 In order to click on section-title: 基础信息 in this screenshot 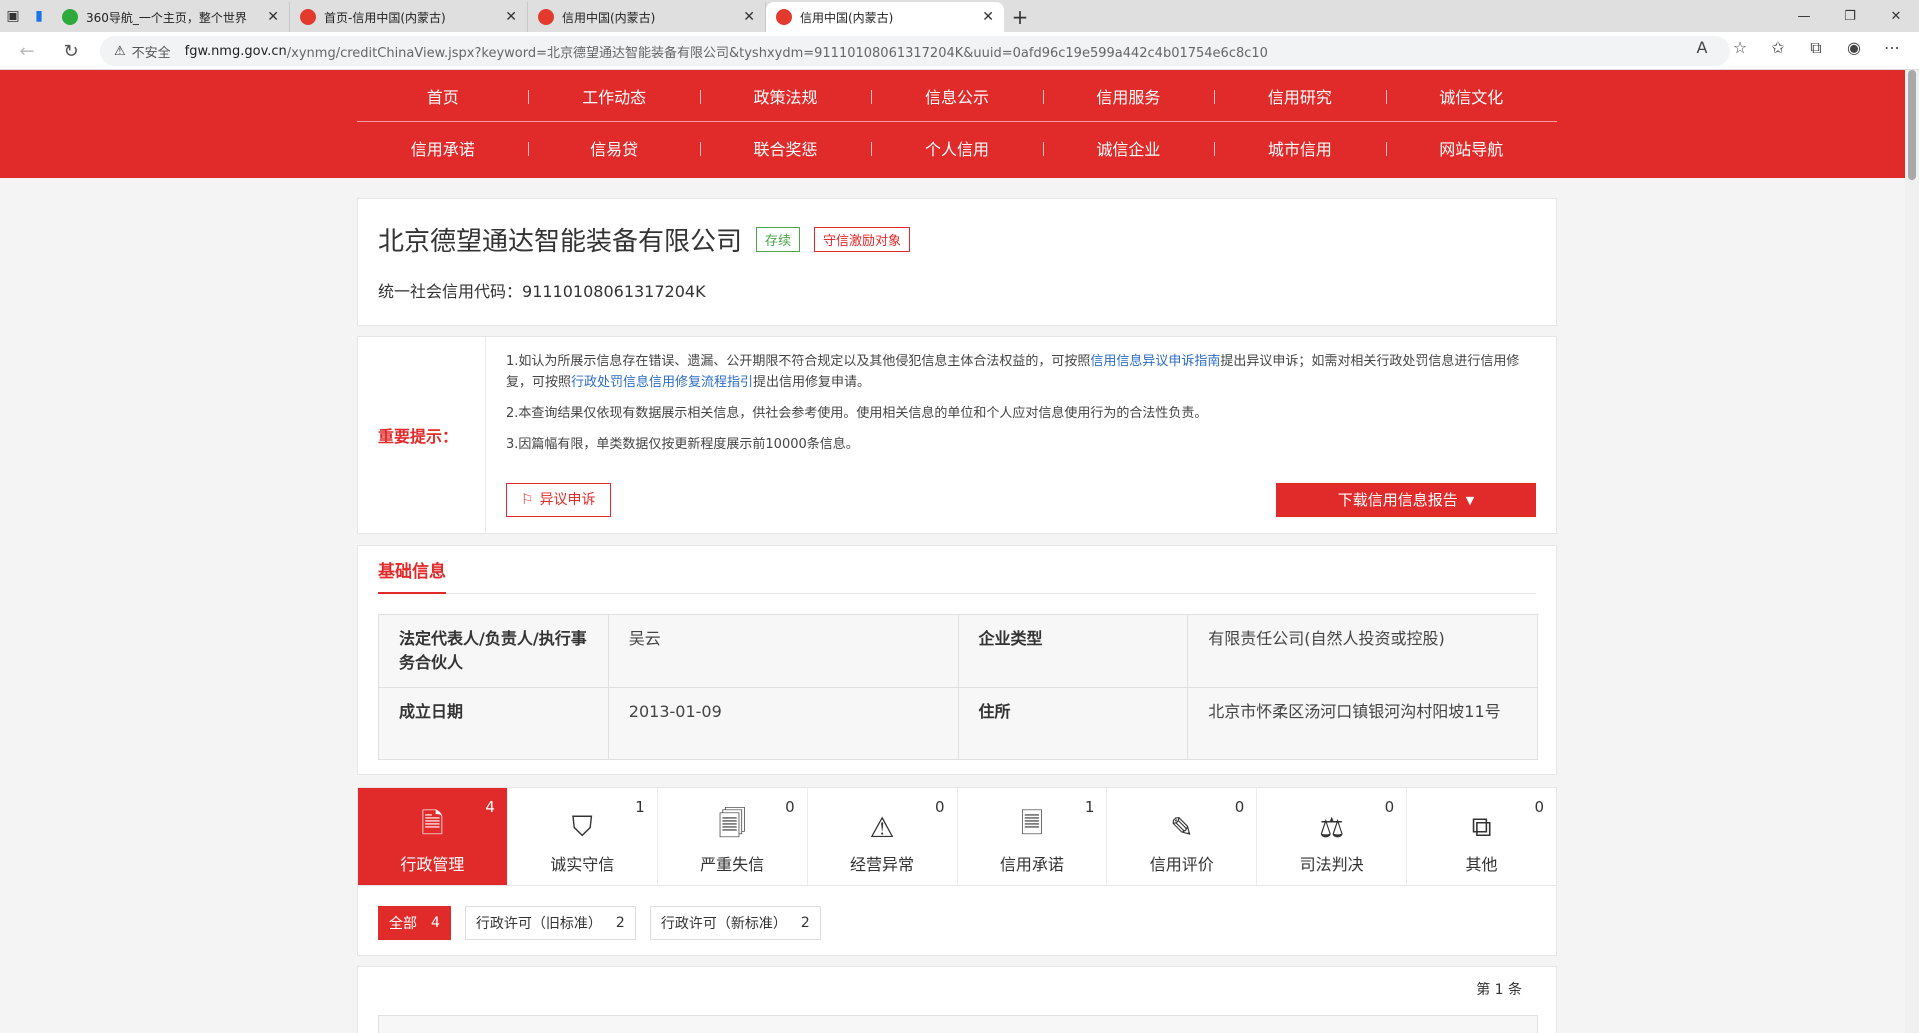, I will do `click(412, 575)`.